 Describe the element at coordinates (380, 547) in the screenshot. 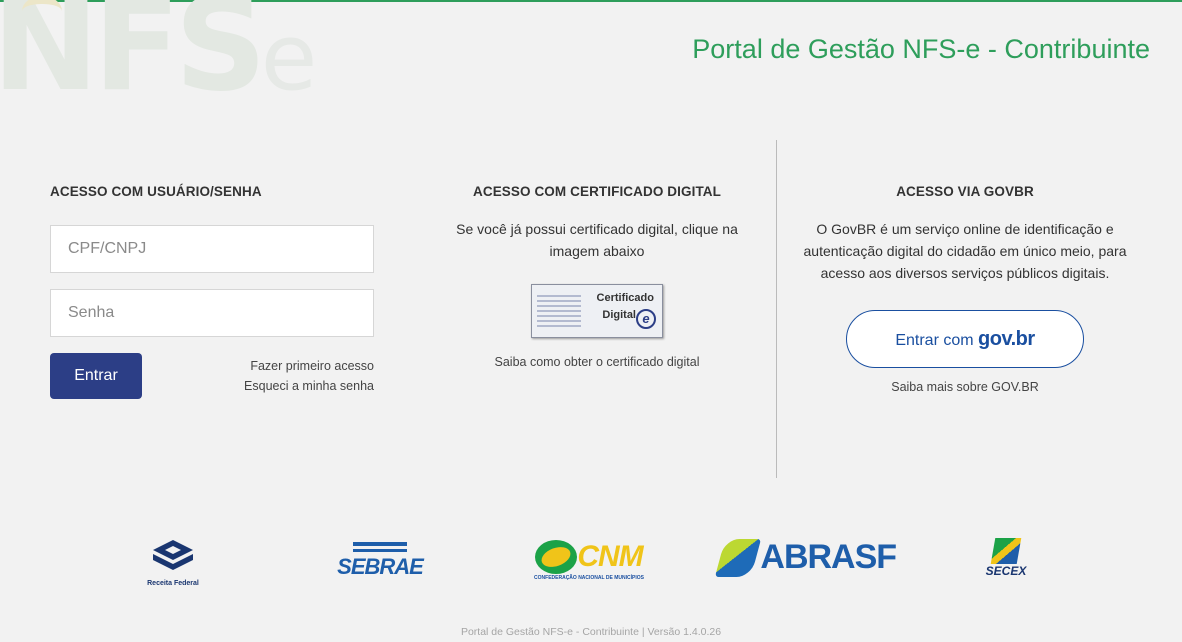

I see `sebrae-bars-icon` at that location.